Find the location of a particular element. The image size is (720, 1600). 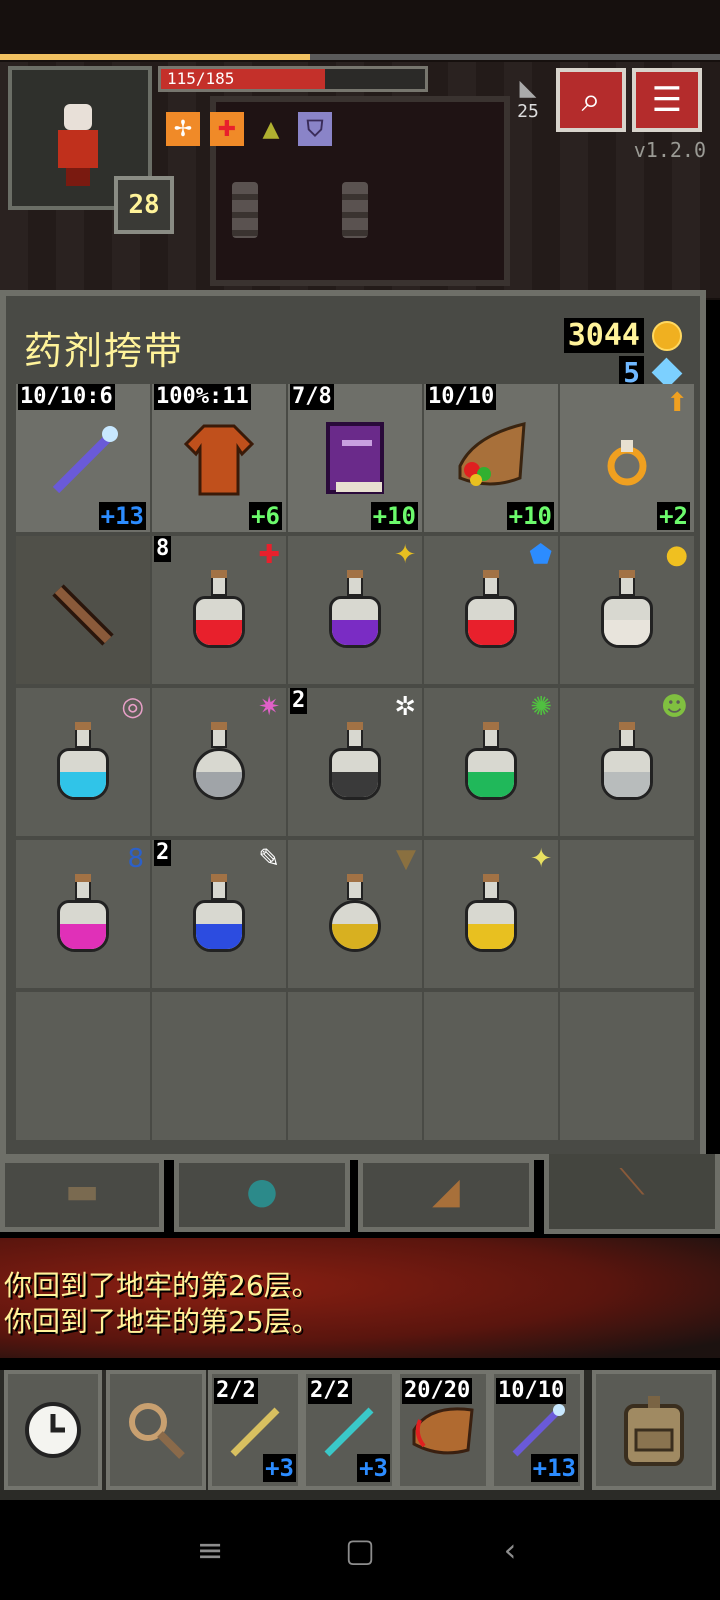

depth-number: 25 is located at coordinates (528, 111).